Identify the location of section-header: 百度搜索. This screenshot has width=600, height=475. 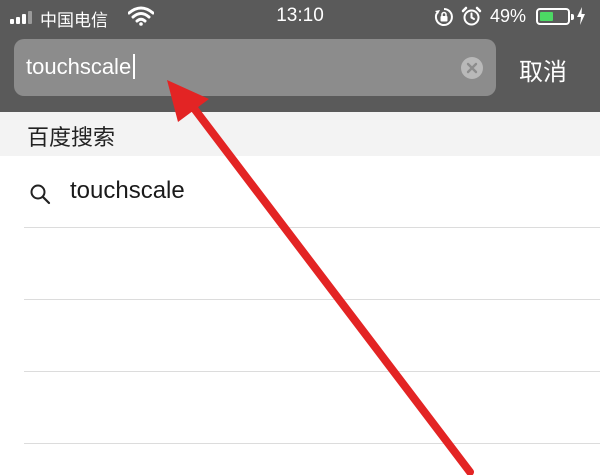
(300, 134).